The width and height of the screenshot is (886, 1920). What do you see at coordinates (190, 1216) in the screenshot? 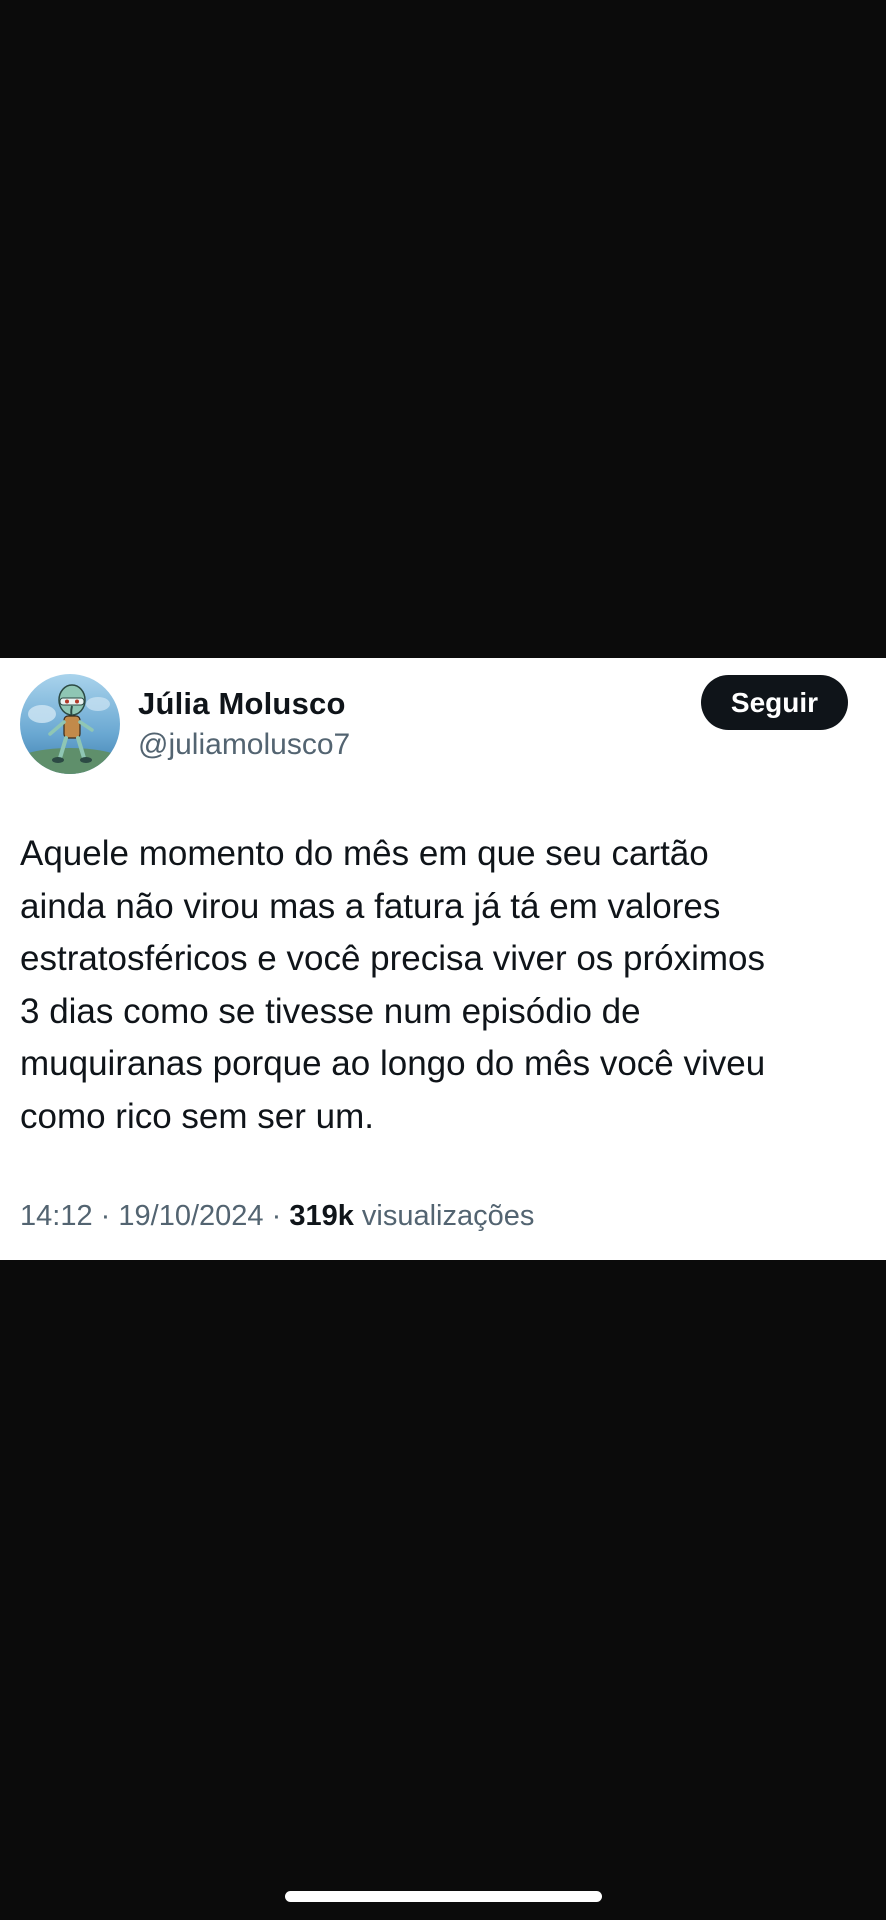
I see `tweet-date: 19/10/2024` at bounding box center [190, 1216].